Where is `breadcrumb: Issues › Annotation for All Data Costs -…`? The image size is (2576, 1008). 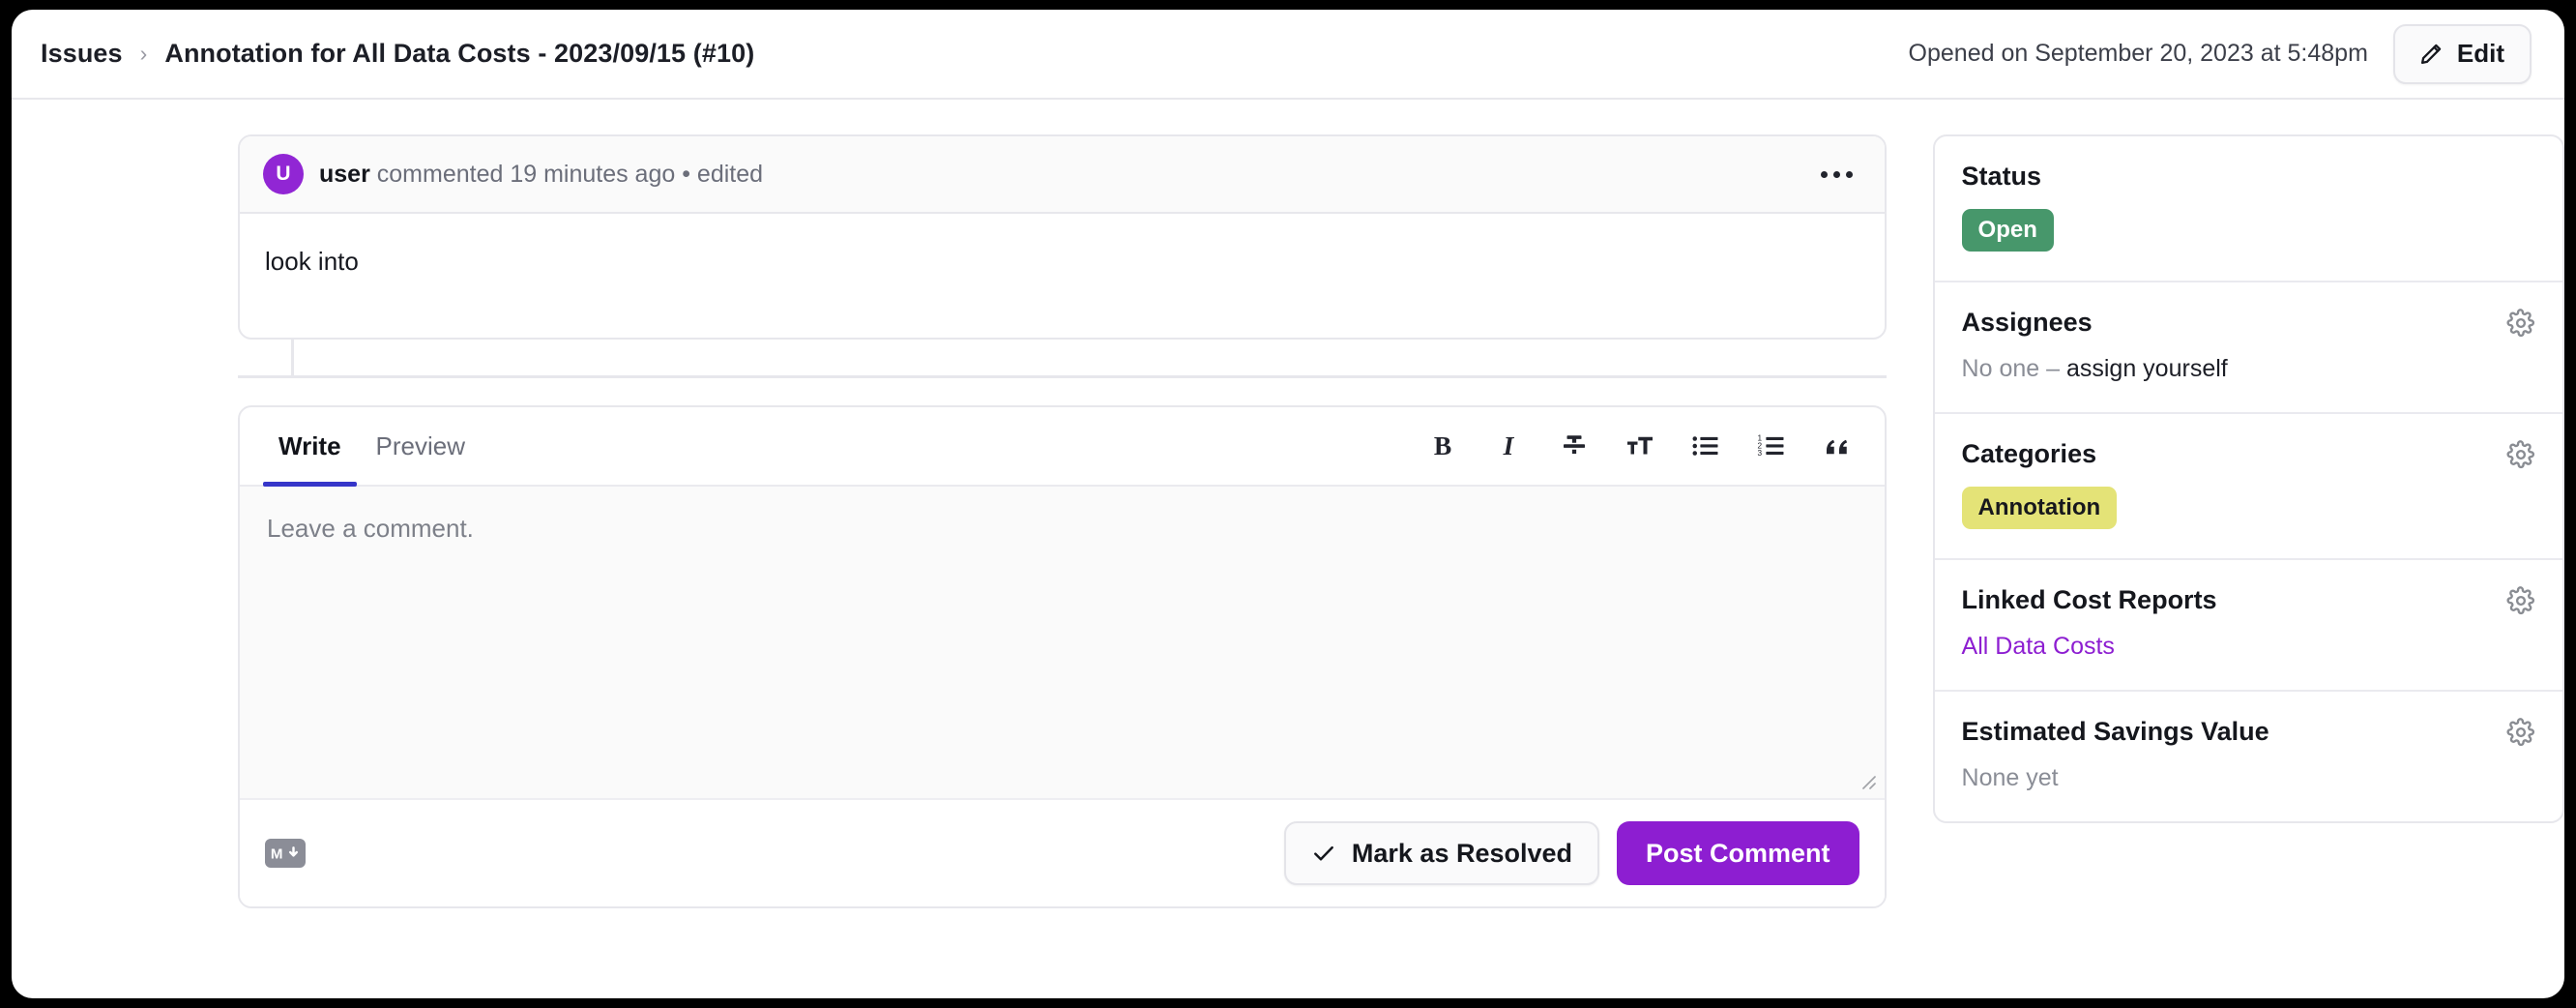 breadcrumb: Issues › Annotation for All Data Costs -… is located at coordinates (397, 54).